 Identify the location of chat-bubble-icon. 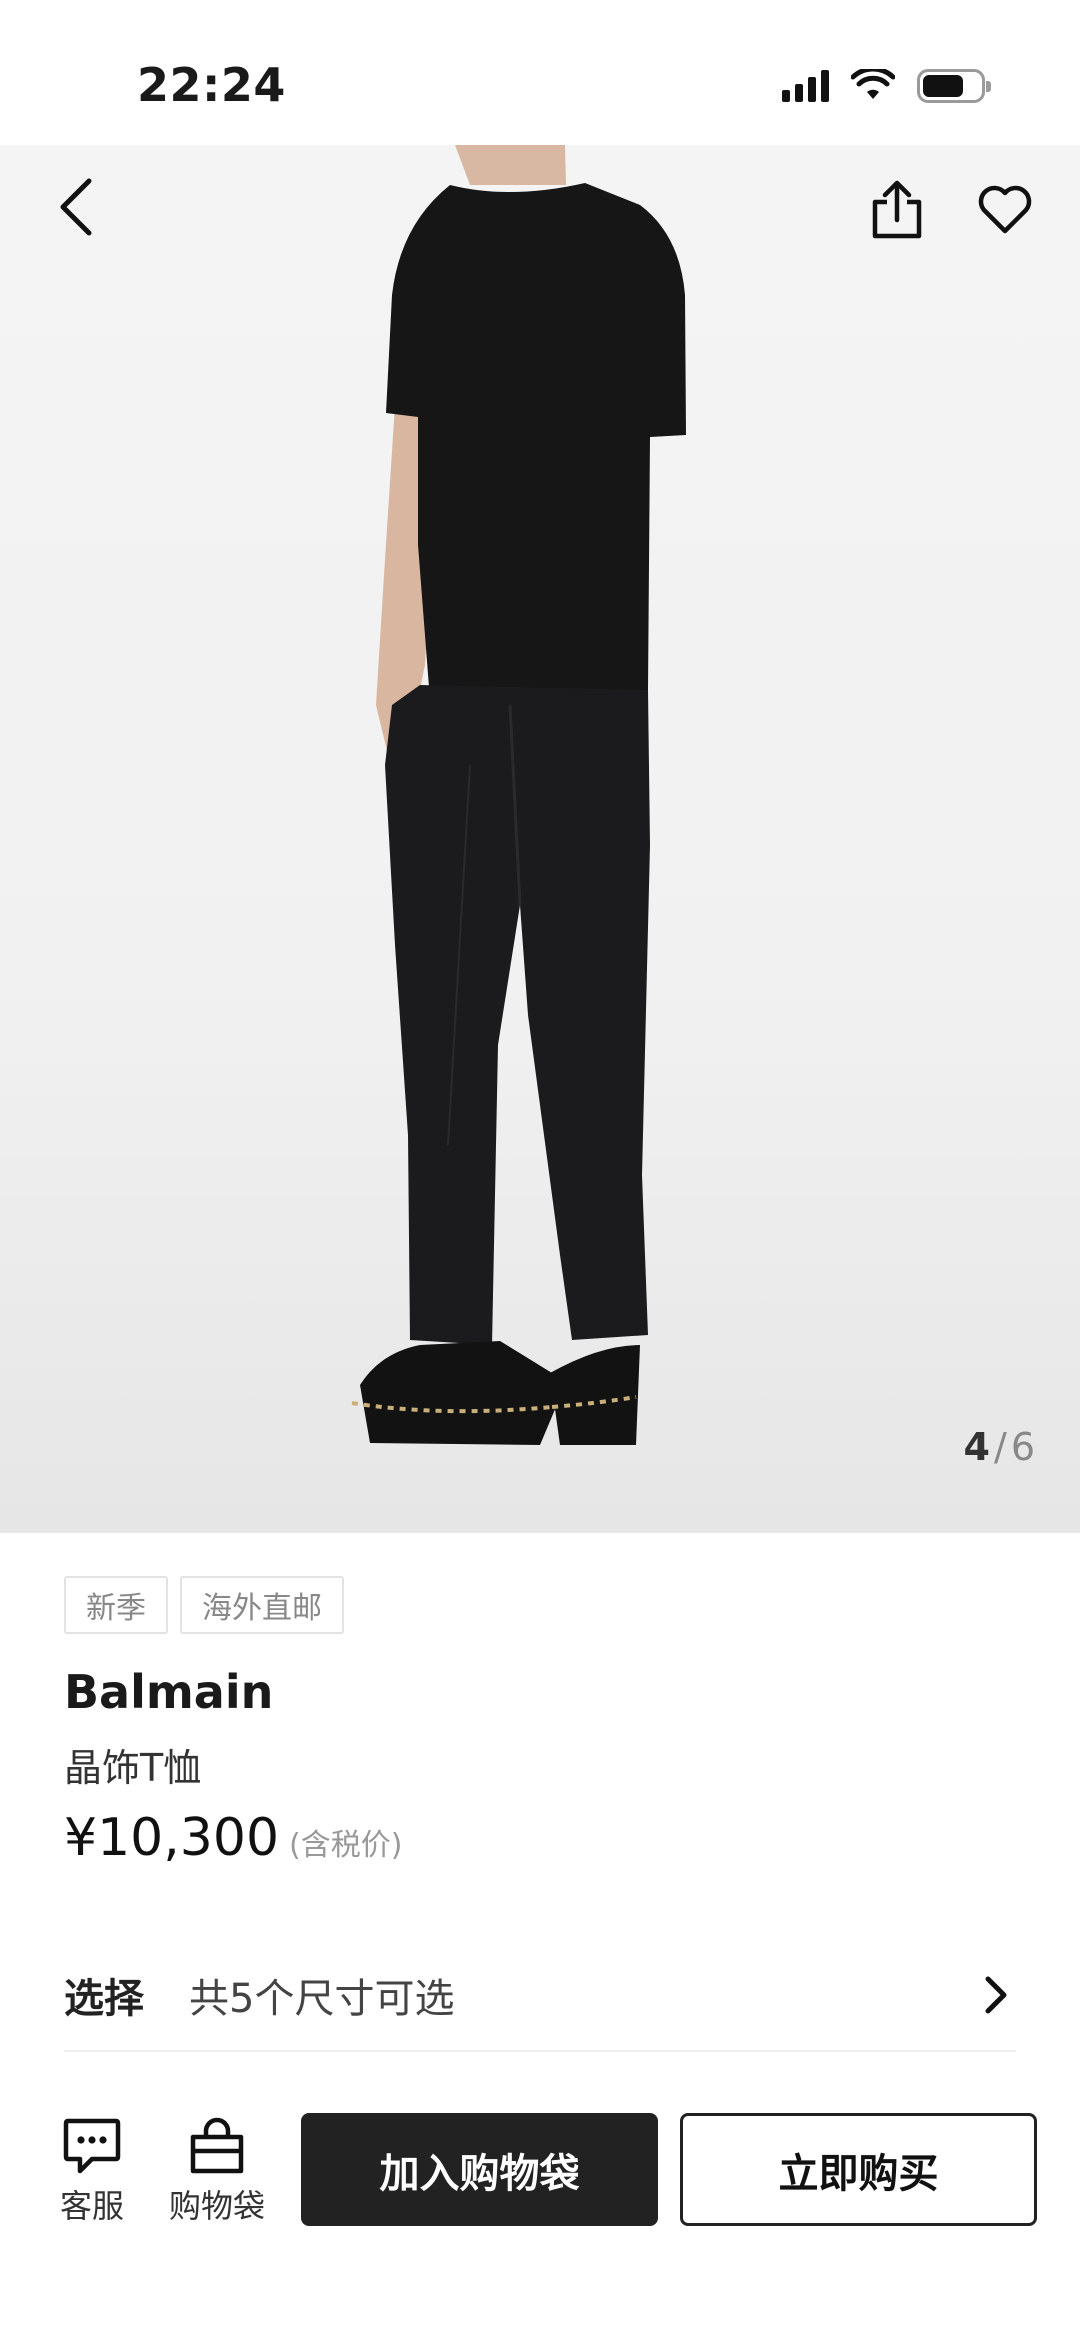
(92, 2146).